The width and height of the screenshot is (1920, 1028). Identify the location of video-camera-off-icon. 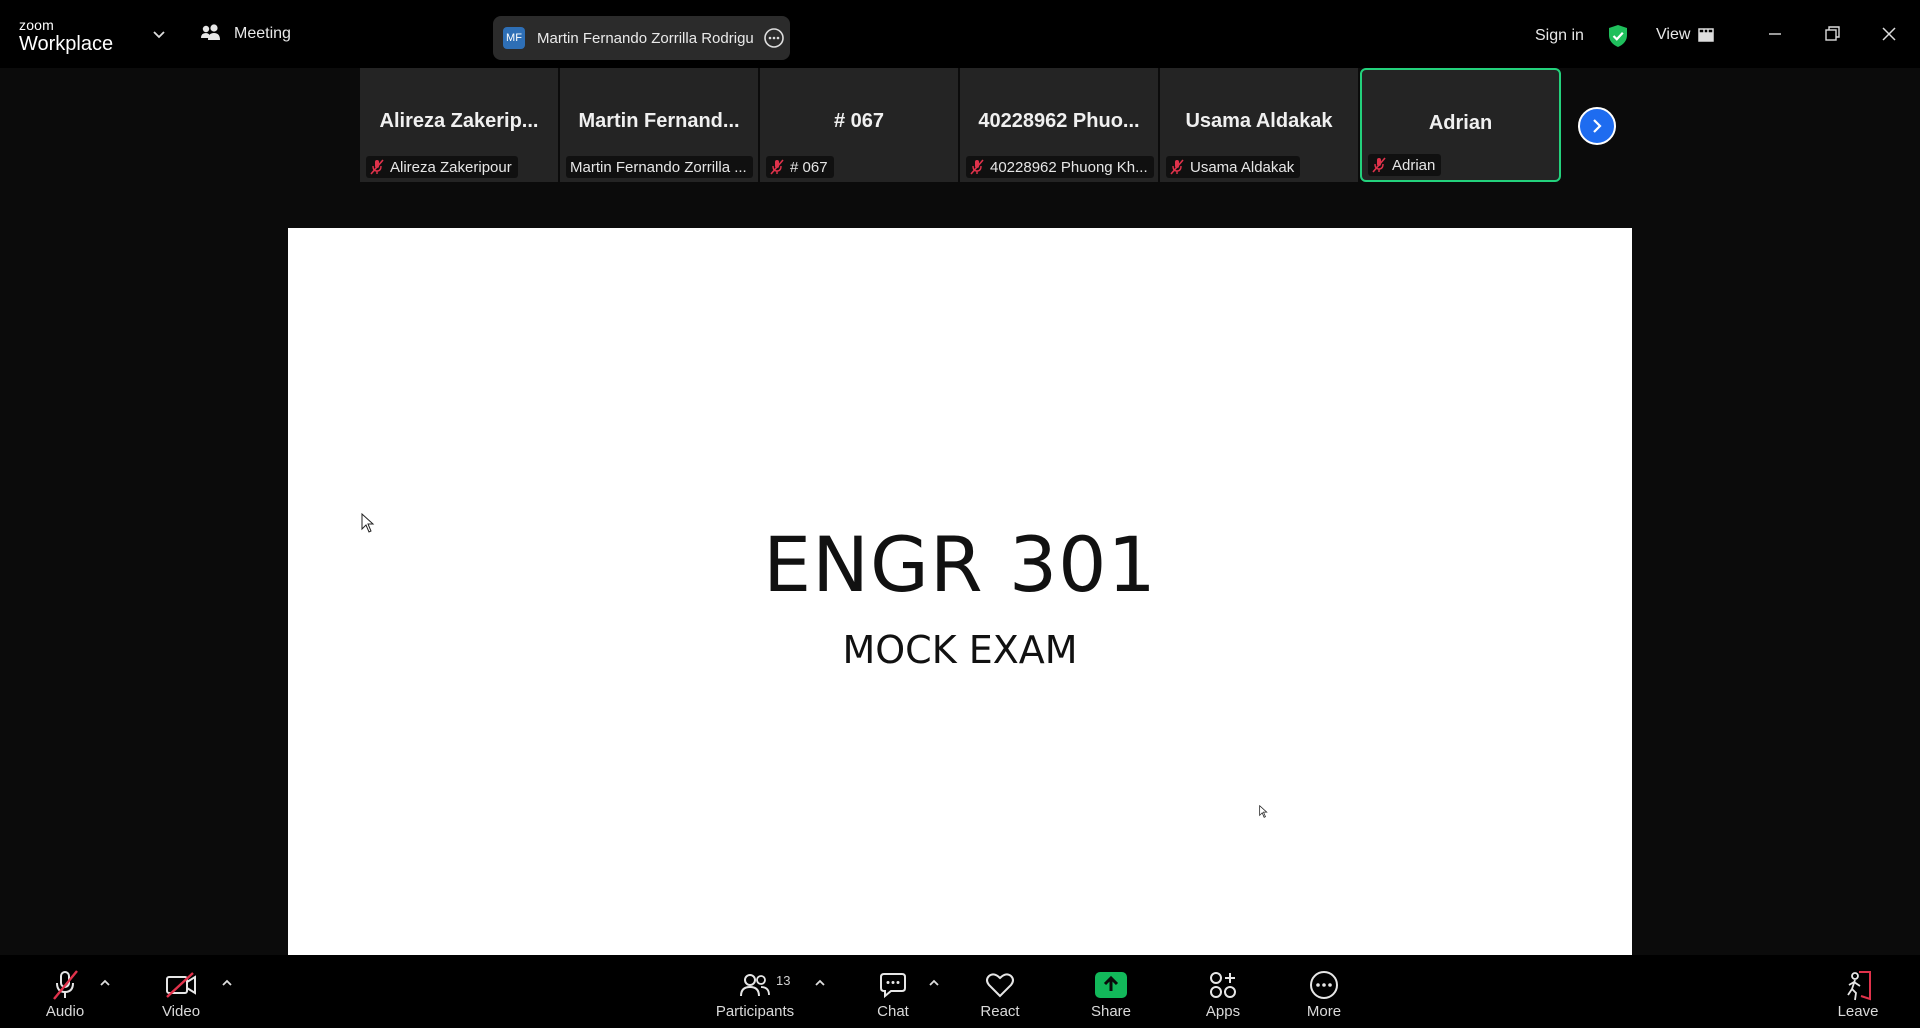
(181, 985).